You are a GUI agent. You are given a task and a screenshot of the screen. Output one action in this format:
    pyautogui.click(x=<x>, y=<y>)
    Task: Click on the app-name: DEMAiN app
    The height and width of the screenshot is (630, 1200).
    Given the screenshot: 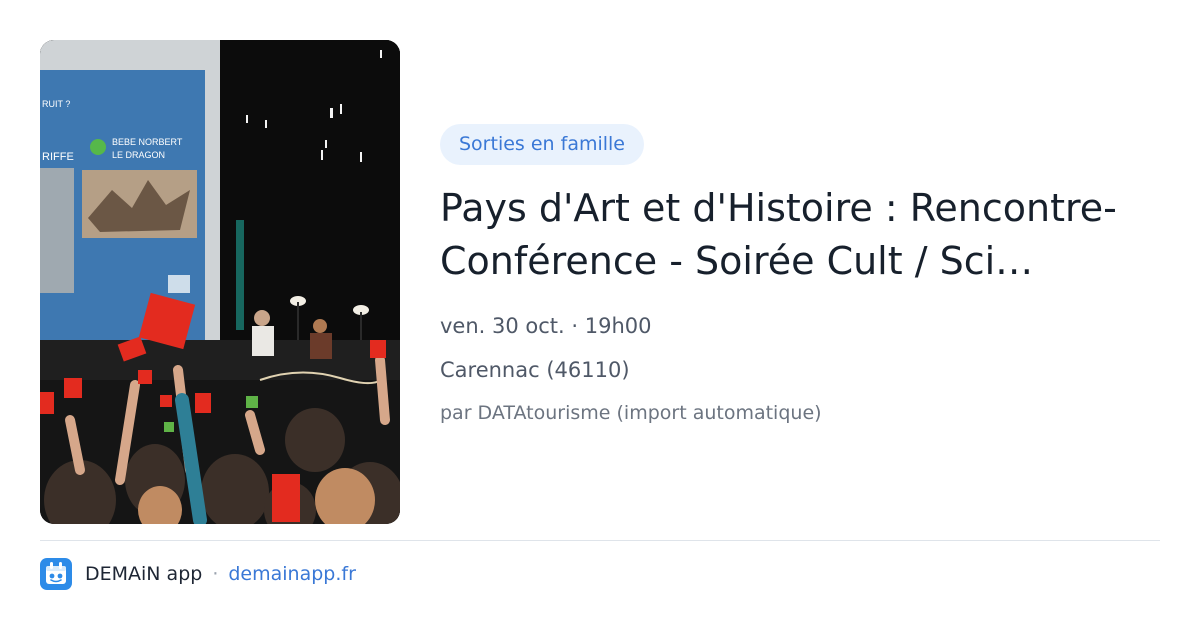 What is the action you would take?
    pyautogui.click(x=144, y=574)
    